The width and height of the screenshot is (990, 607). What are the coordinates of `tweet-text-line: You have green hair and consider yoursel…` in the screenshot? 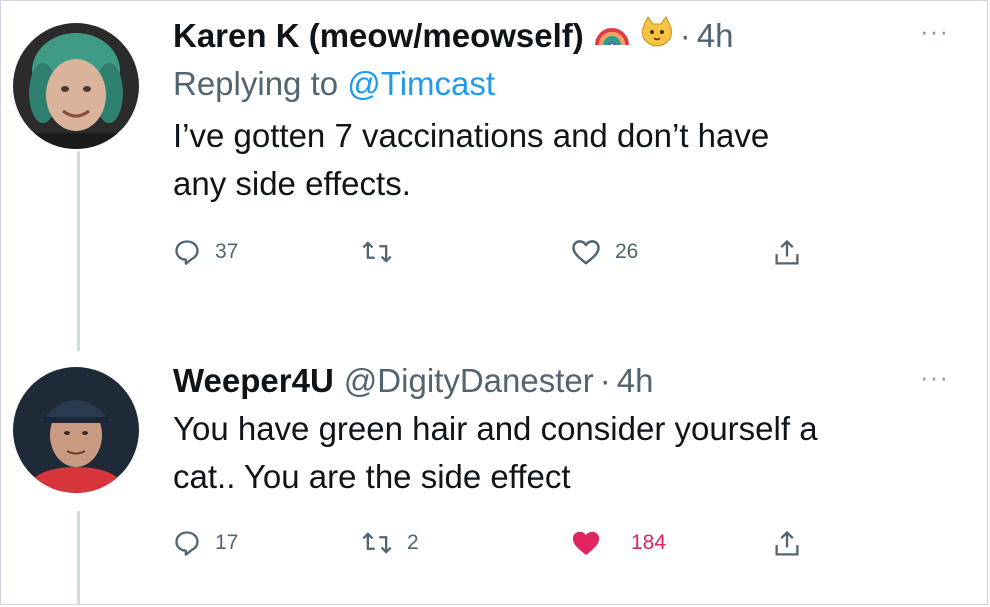 It's located at (495, 428).